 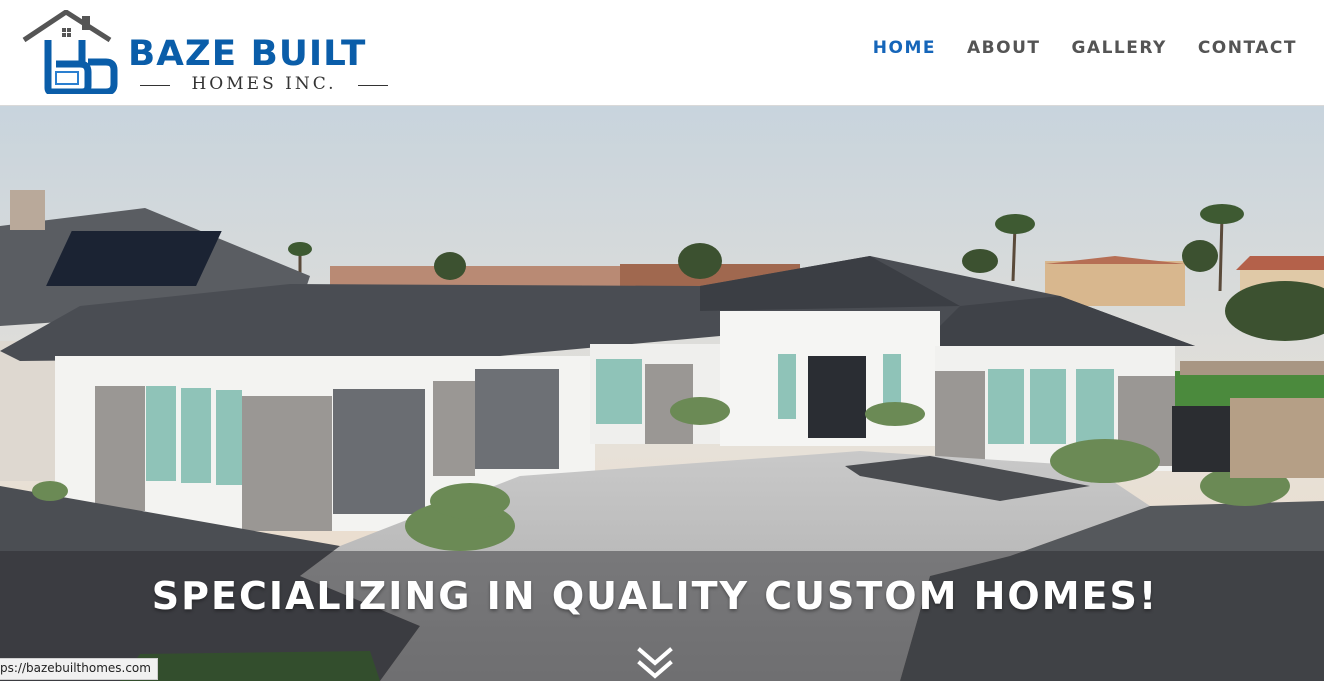 What do you see at coordinates (1118, 48) in the screenshot?
I see `nav-gallery: GALLERY` at bounding box center [1118, 48].